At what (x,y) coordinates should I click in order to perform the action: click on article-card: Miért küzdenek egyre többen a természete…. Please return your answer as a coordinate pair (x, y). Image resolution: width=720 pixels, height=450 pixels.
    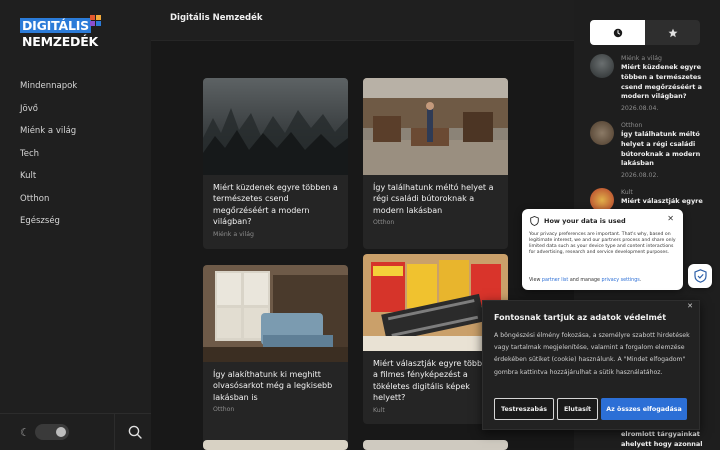
    Looking at the image, I should click on (275, 163).